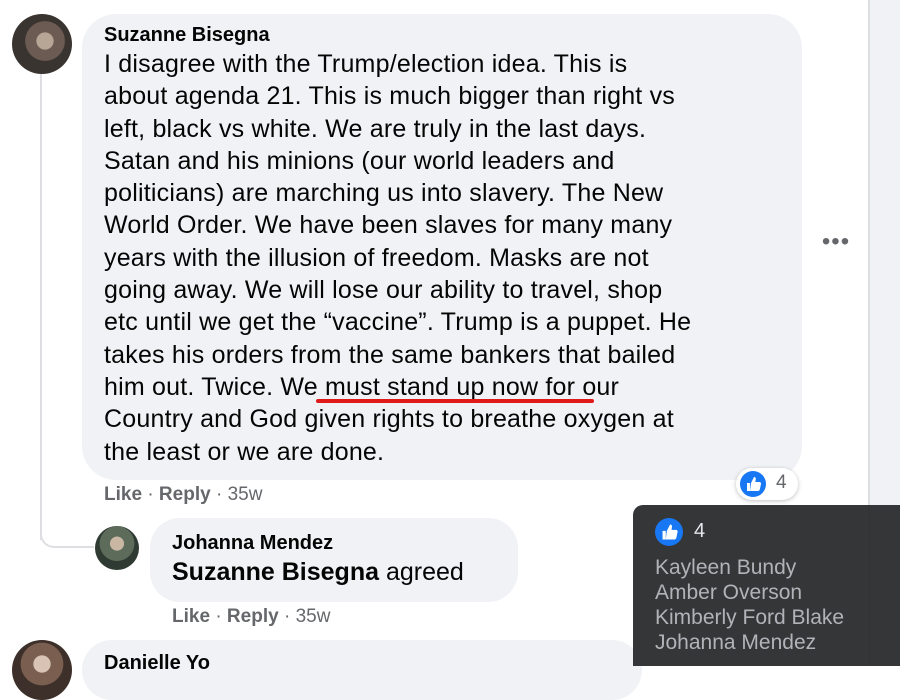 This screenshot has height=700, width=900. I want to click on avatar-suzanne-bisegna, so click(42, 44).